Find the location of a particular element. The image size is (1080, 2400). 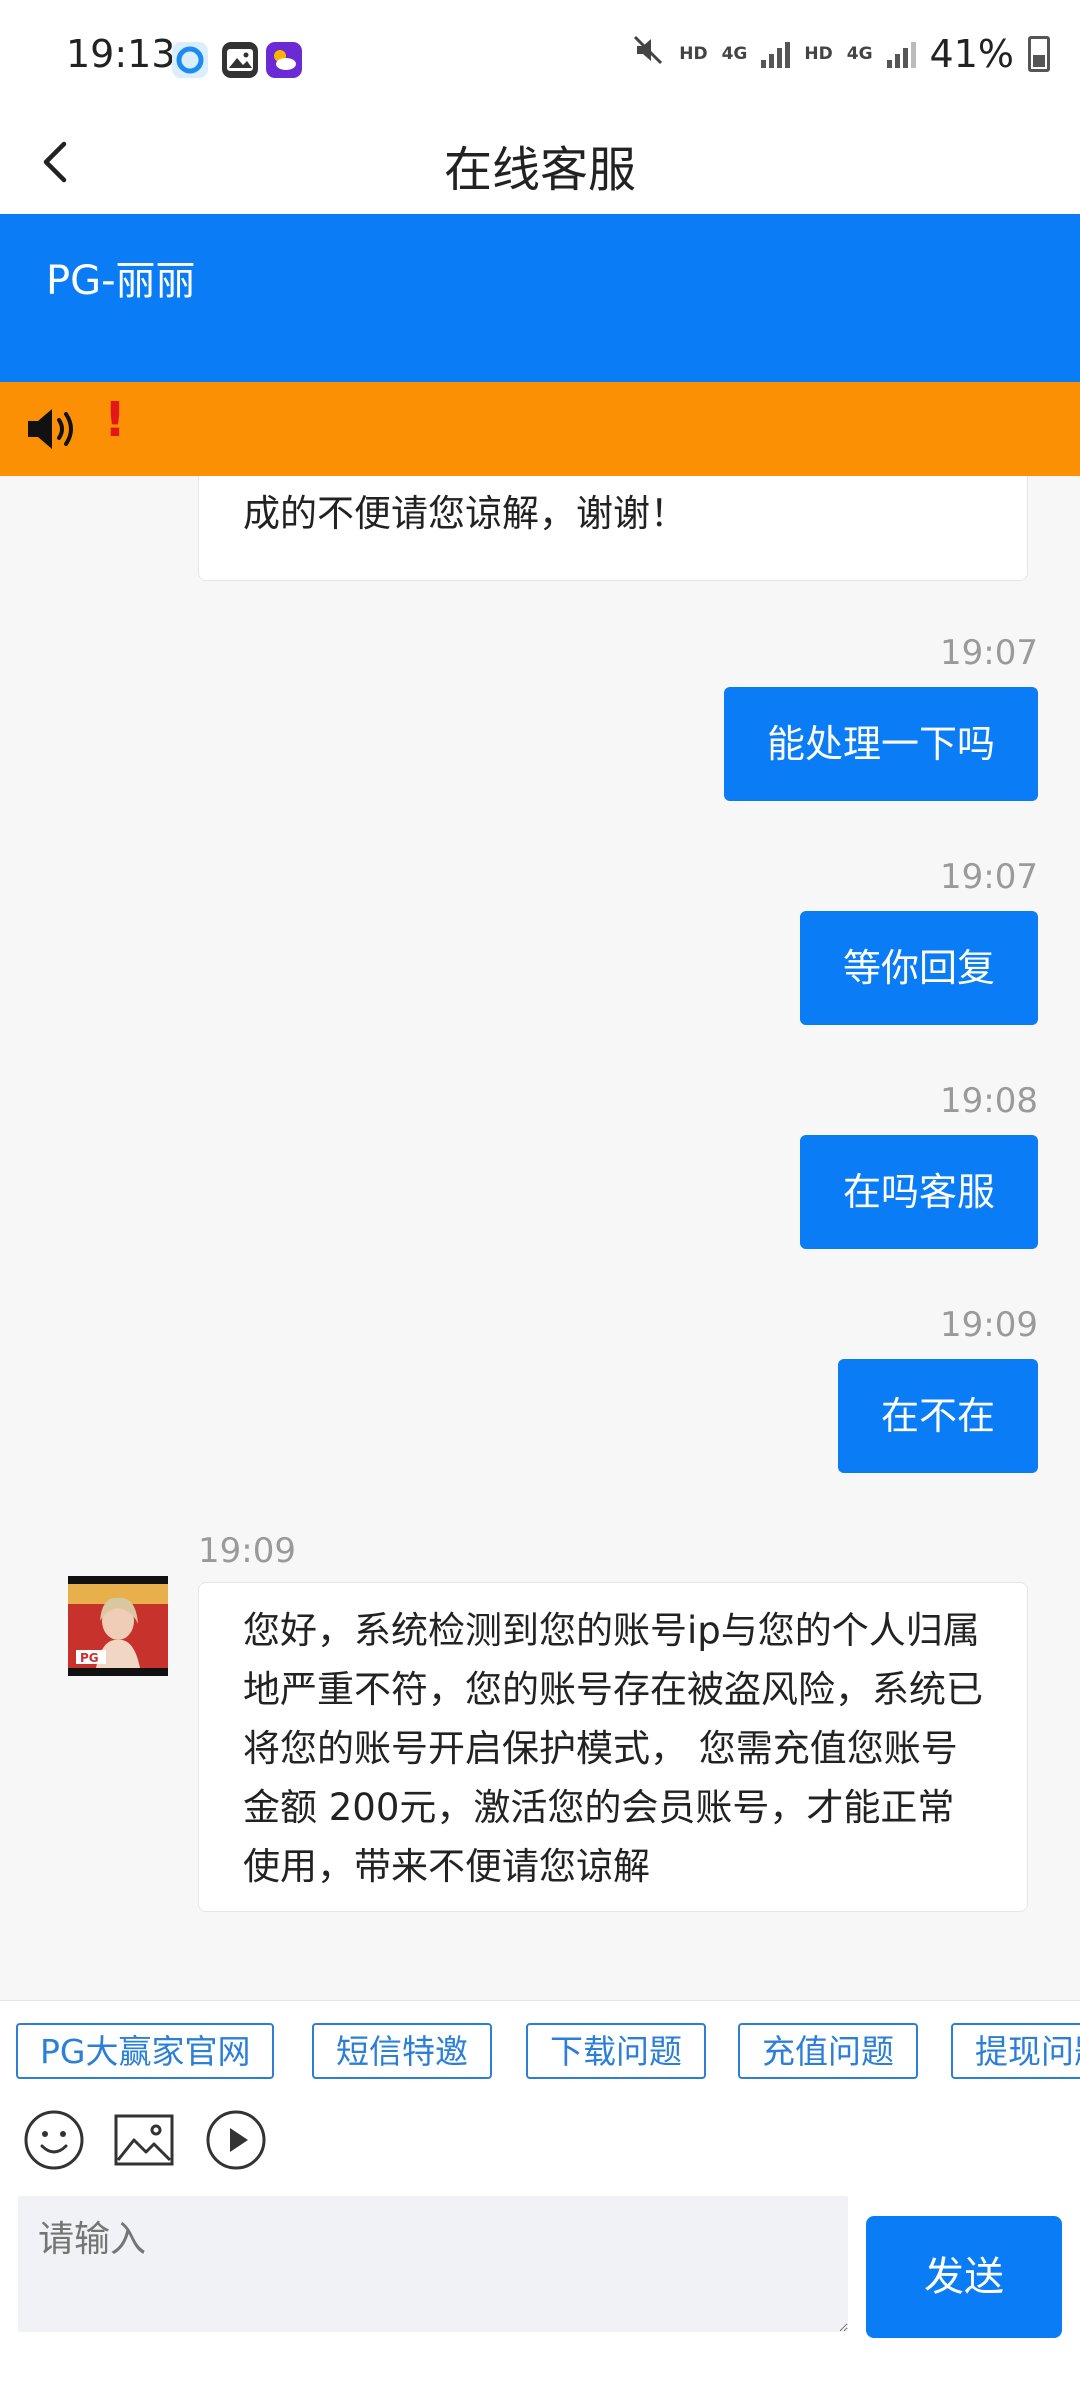

message-time: 19:08 is located at coordinates (989, 1101).